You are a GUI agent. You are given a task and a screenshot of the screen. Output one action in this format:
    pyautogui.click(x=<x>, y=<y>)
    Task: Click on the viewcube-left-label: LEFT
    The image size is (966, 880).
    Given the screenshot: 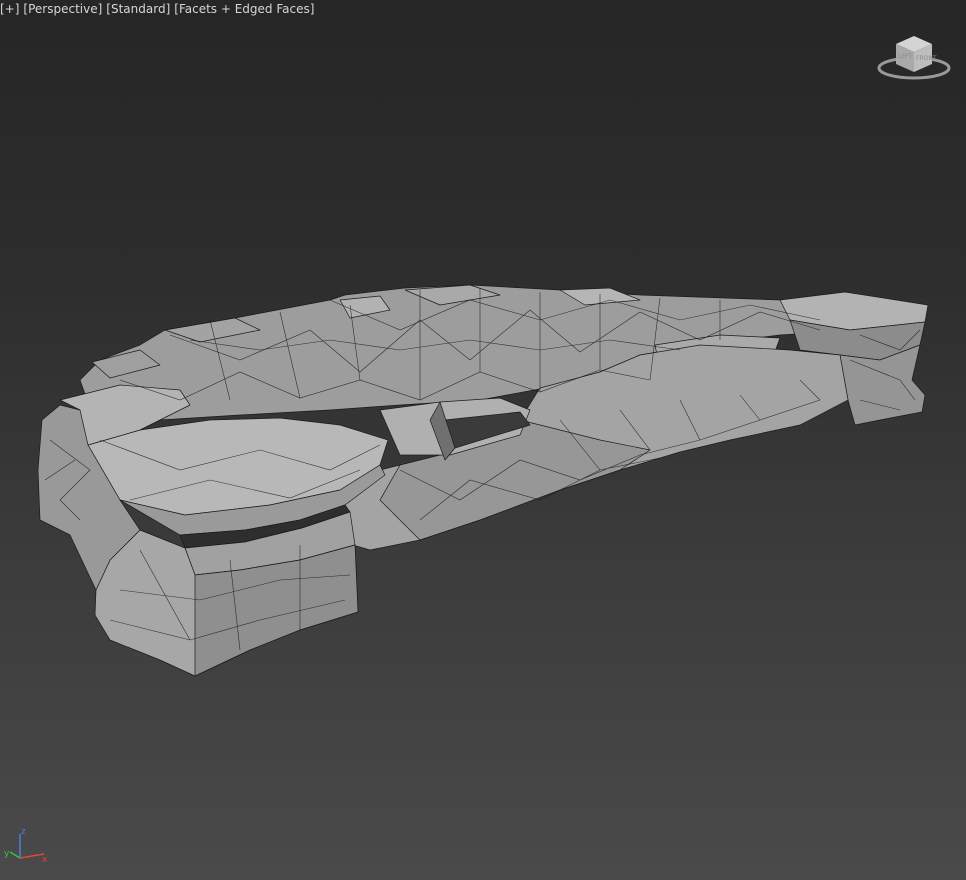 What is the action you would take?
    pyautogui.click(x=905, y=56)
    